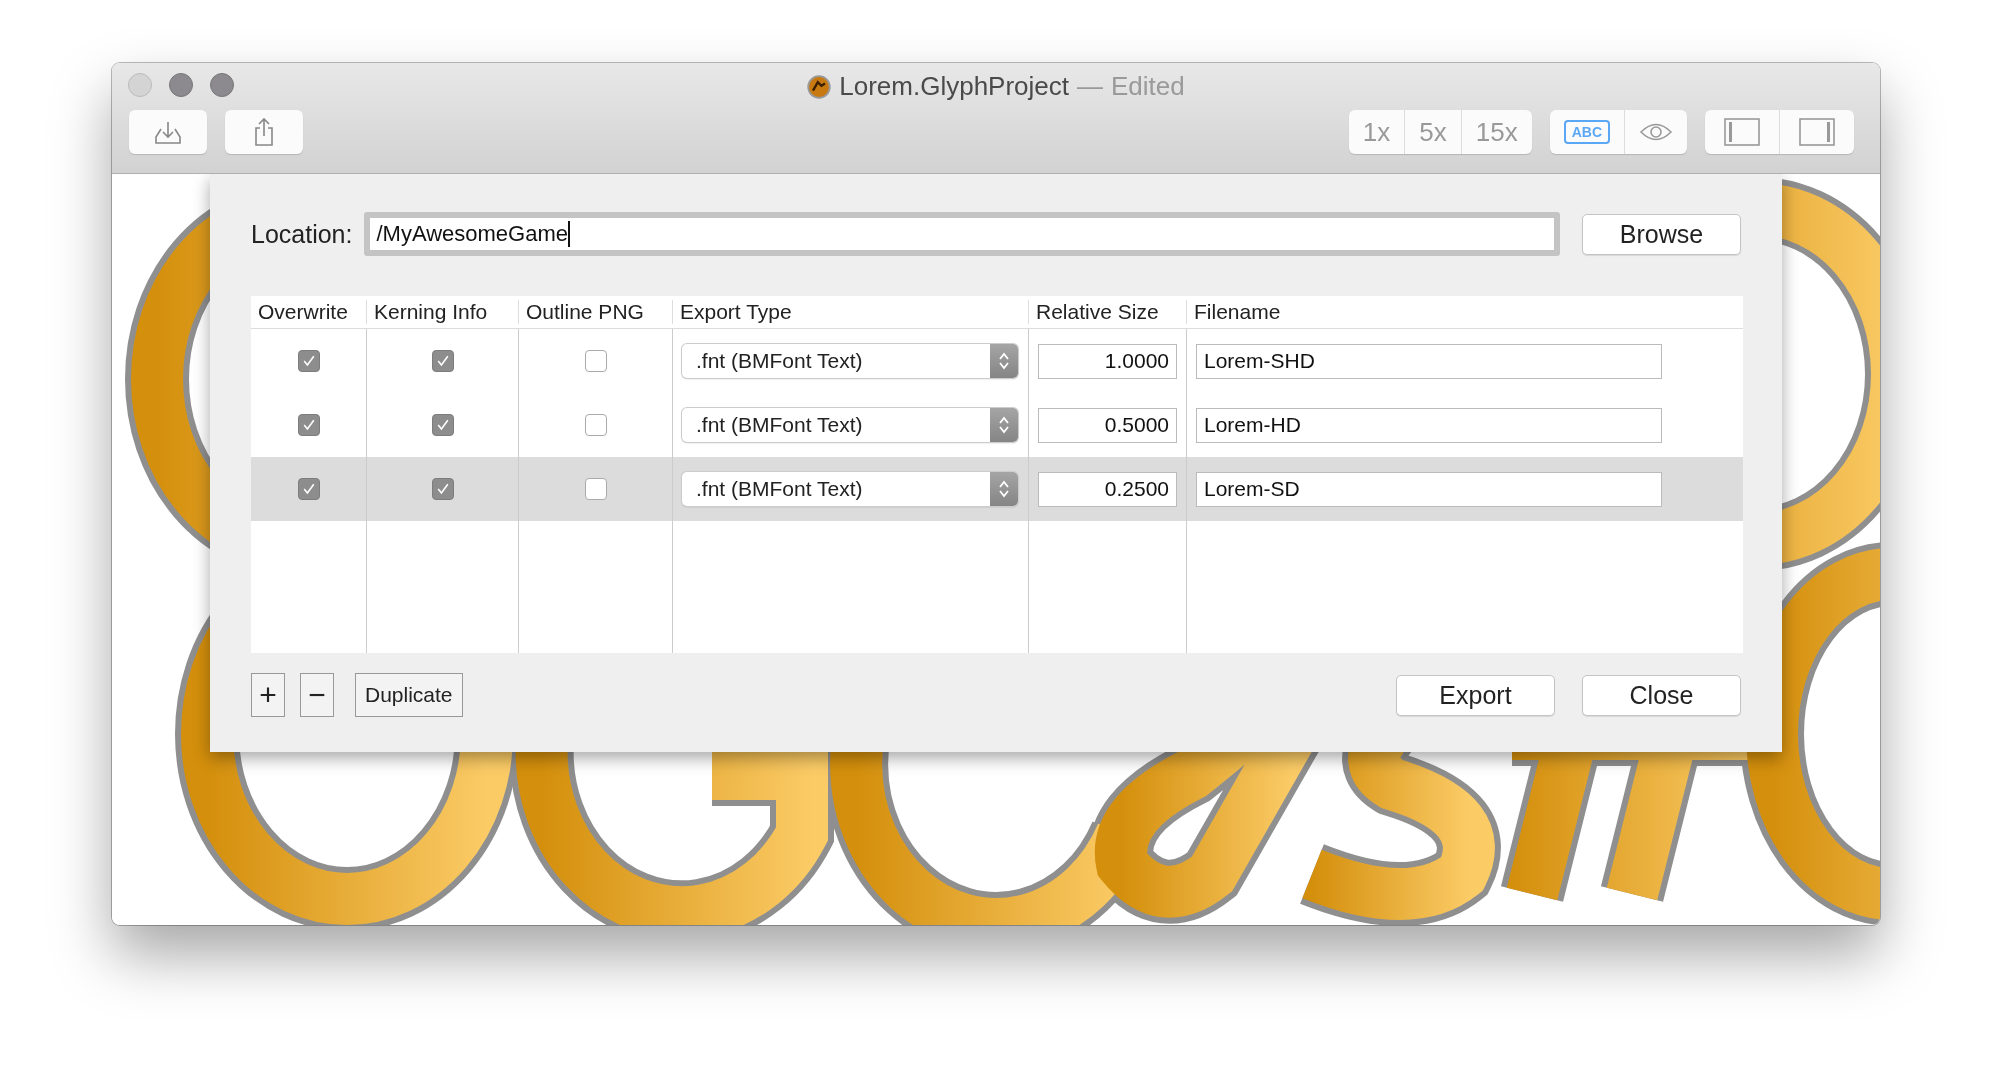 The width and height of the screenshot is (1992, 1086). I want to click on right-sidebar-icon, so click(1817, 132).